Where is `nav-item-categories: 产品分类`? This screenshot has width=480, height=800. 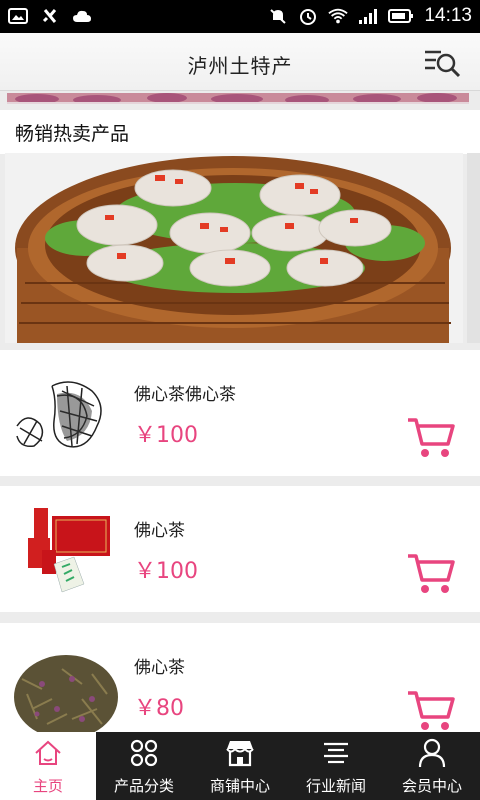
nav-item-categories: 产品分类 is located at coordinates (144, 766).